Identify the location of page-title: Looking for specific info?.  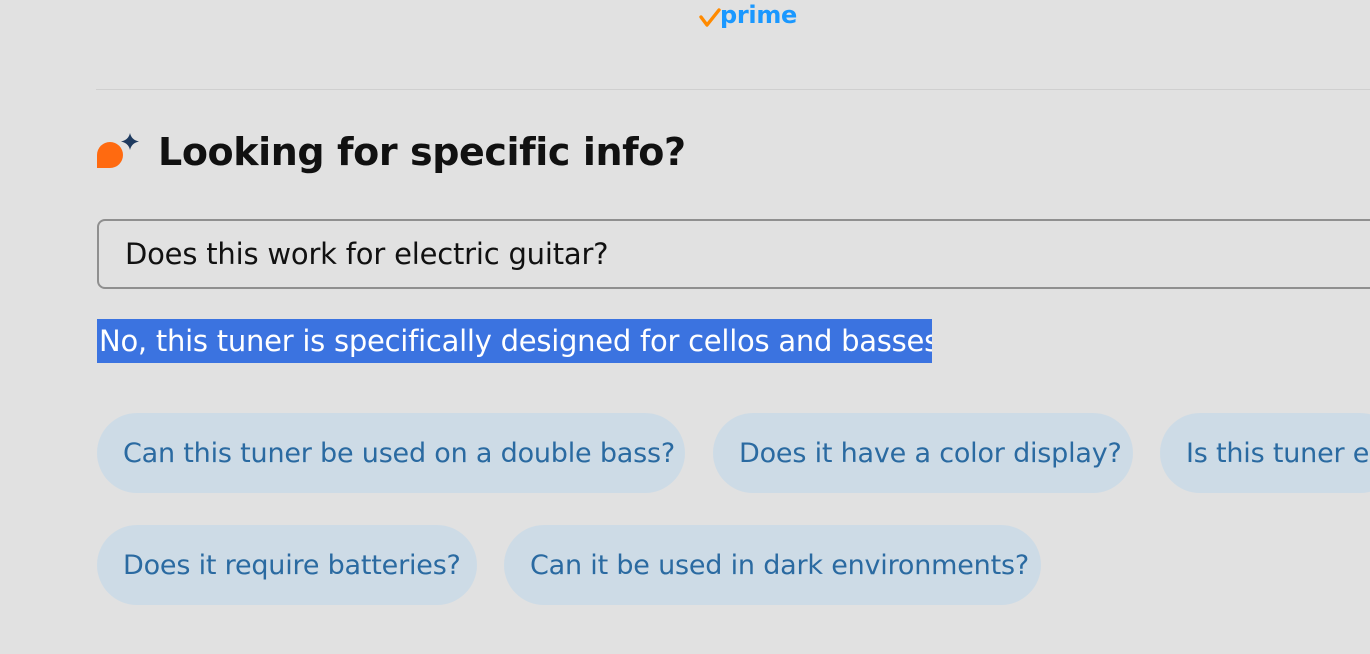
(422, 152).